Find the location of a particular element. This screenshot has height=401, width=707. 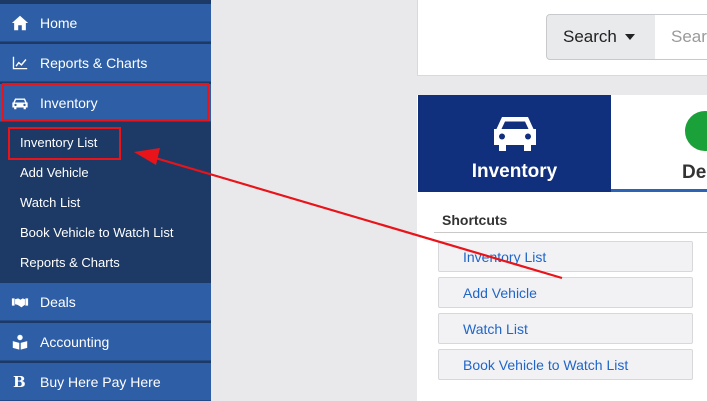

shortcut-inventory-list: Inventory List is located at coordinates (565, 256).